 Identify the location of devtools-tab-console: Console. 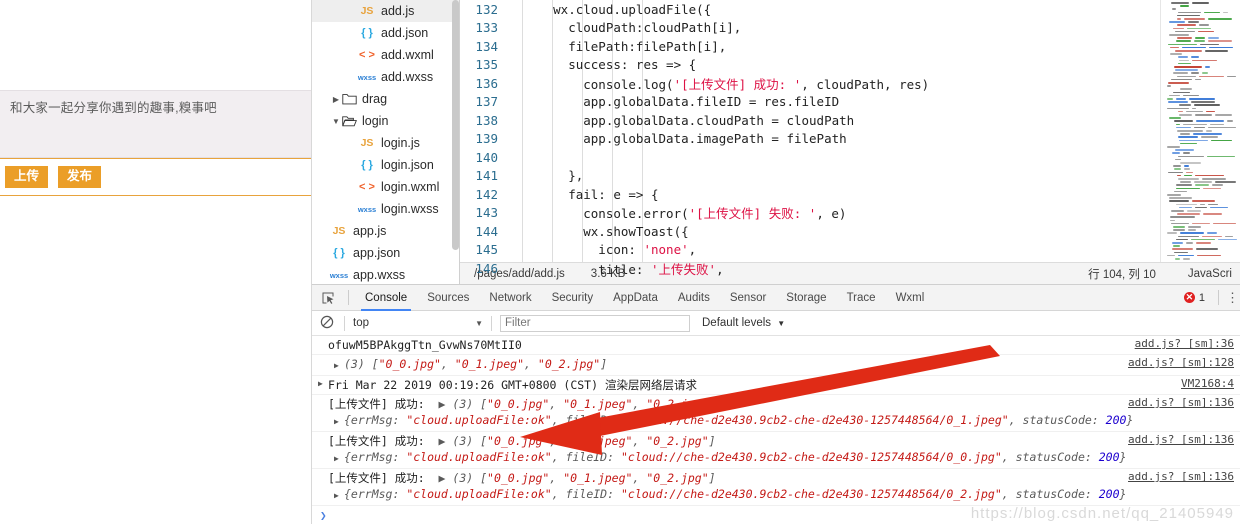
(386, 298).